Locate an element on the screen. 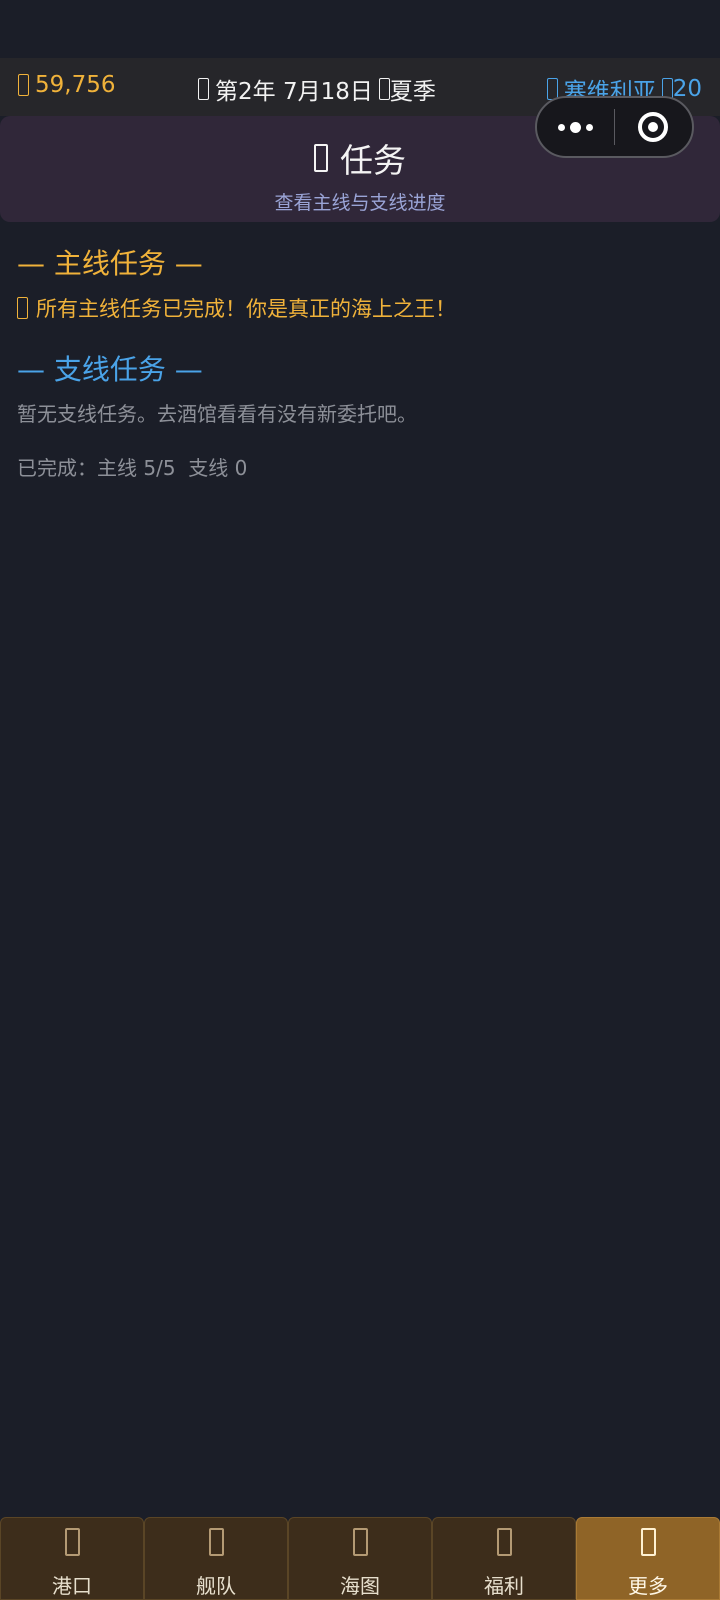  harbor-icon is located at coordinates (72, 1542).